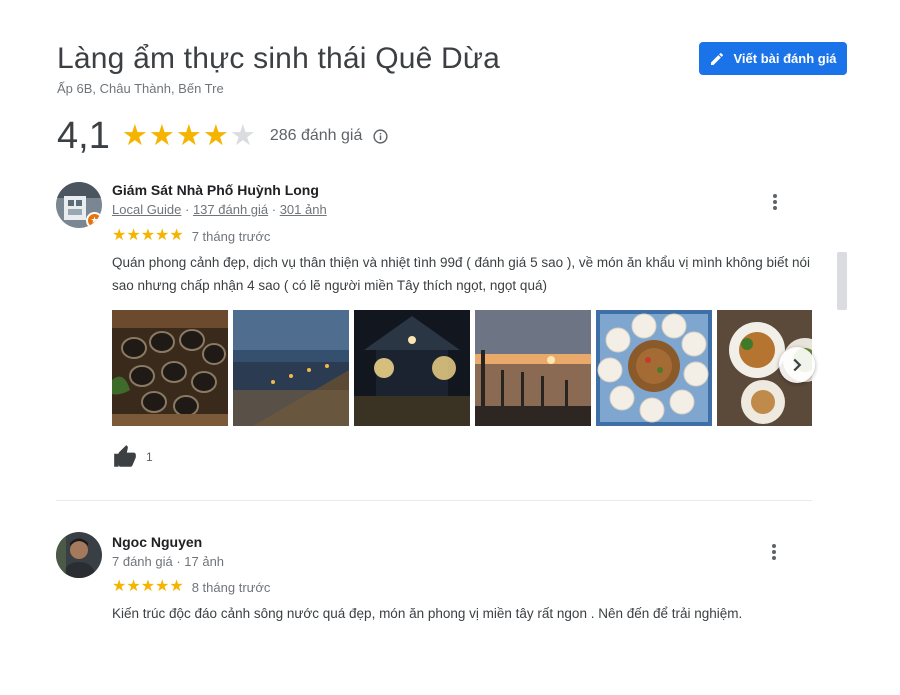  Describe the element at coordinates (157, 542) in the screenshot. I see `reviewer-name: Ngoc Nguyen` at that location.